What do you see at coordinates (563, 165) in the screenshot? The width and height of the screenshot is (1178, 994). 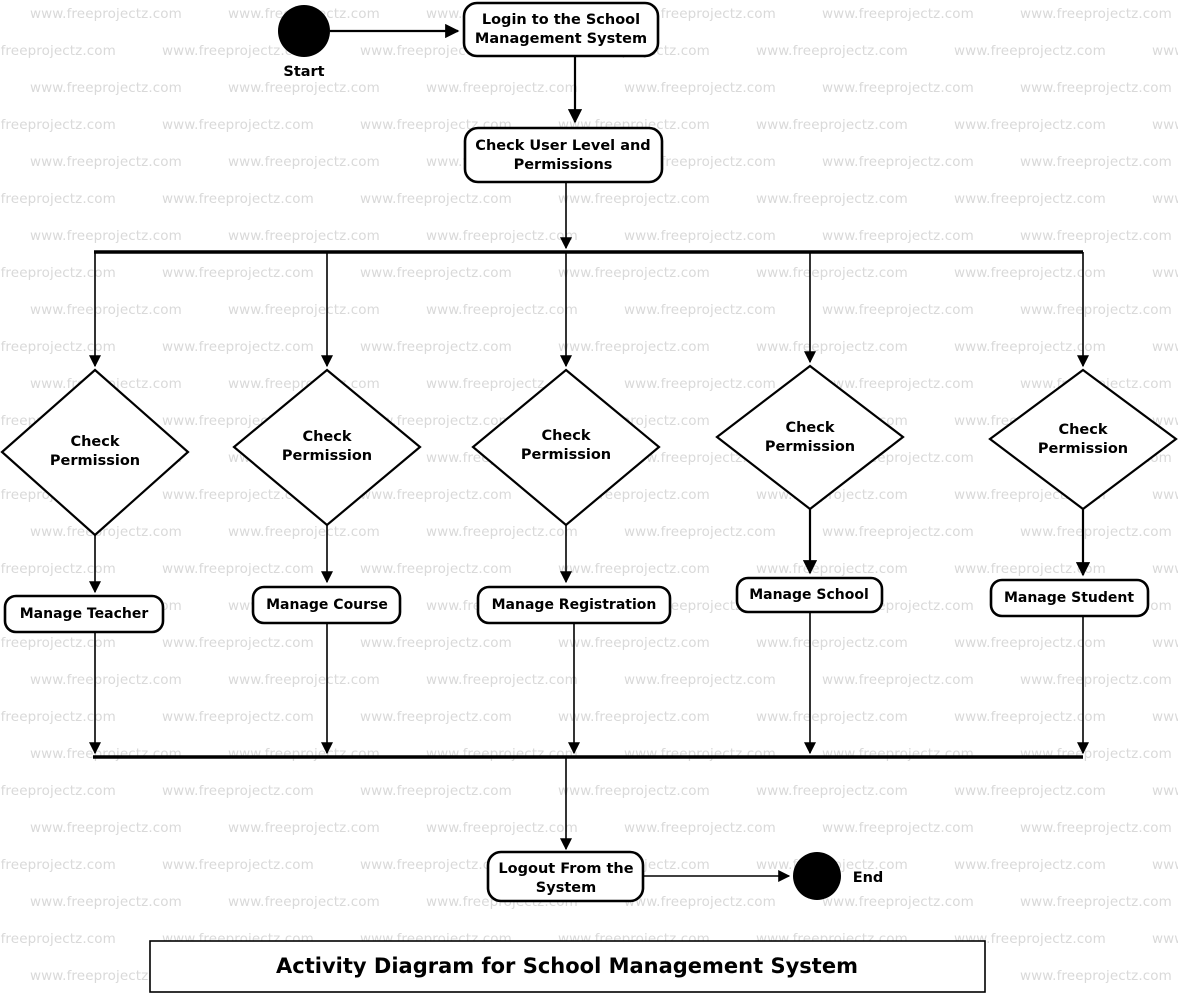 I see `activity-check-user-line2: Permissions` at bounding box center [563, 165].